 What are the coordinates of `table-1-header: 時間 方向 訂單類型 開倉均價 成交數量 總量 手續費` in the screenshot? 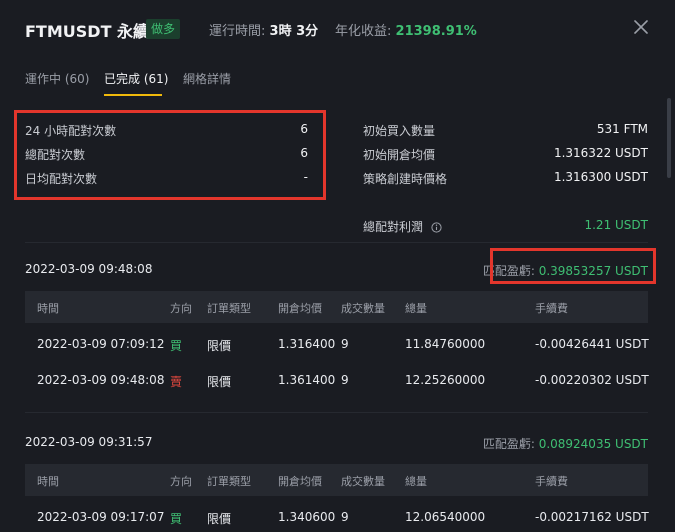 It's located at (336, 307).